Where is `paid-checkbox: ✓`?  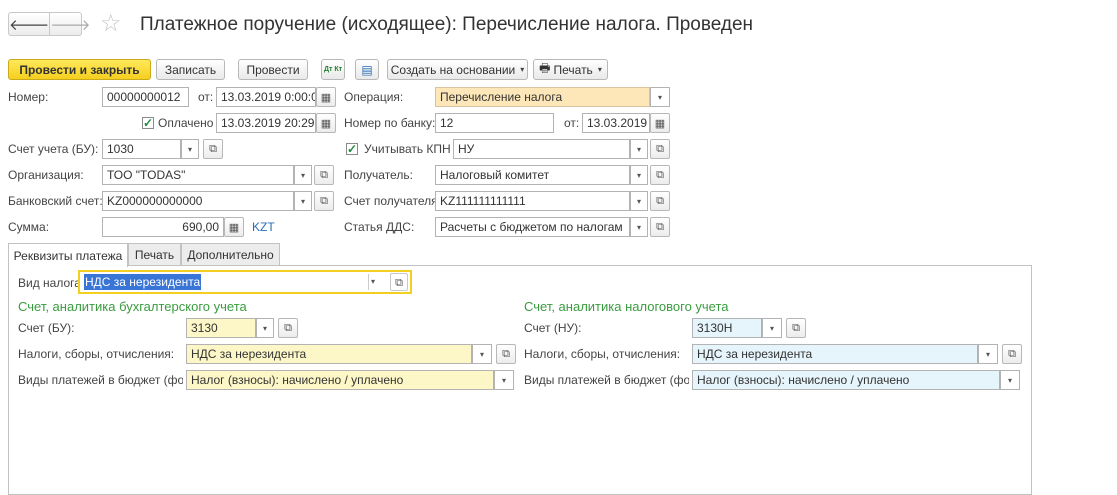
paid-checkbox: ✓ is located at coordinates (148, 123).